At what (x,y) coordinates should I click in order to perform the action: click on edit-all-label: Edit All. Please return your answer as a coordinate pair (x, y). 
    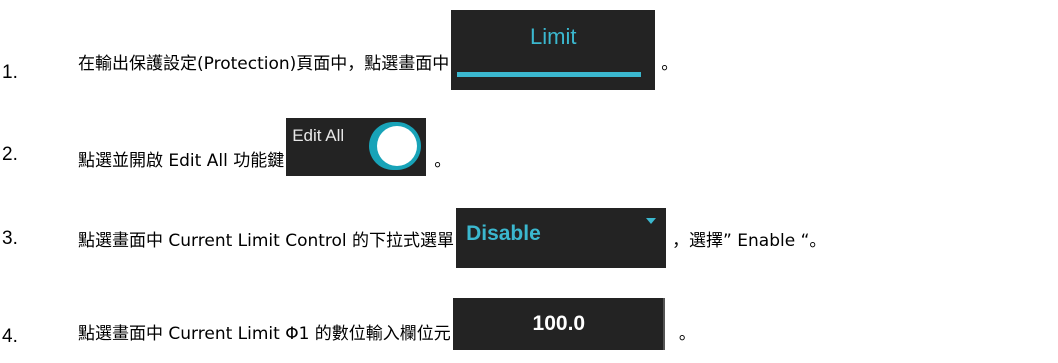
    Looking at the image, I should click on (318, 135).